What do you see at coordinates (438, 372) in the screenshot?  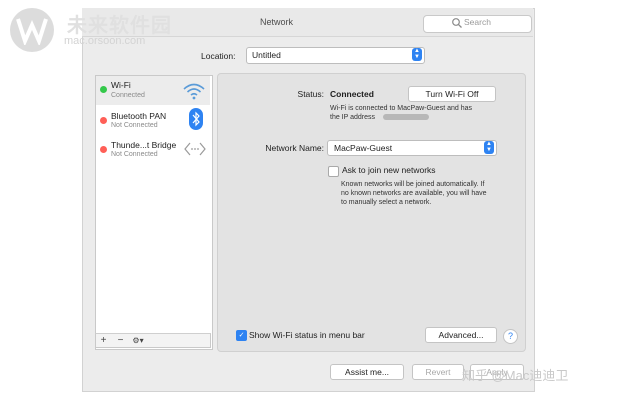 I see `revert-button: Revert` at bounding box center [438, 372].